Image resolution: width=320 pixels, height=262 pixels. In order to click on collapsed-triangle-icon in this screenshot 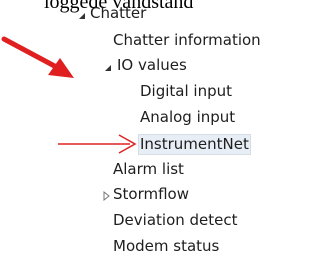, I will do `click(108, 196)`.